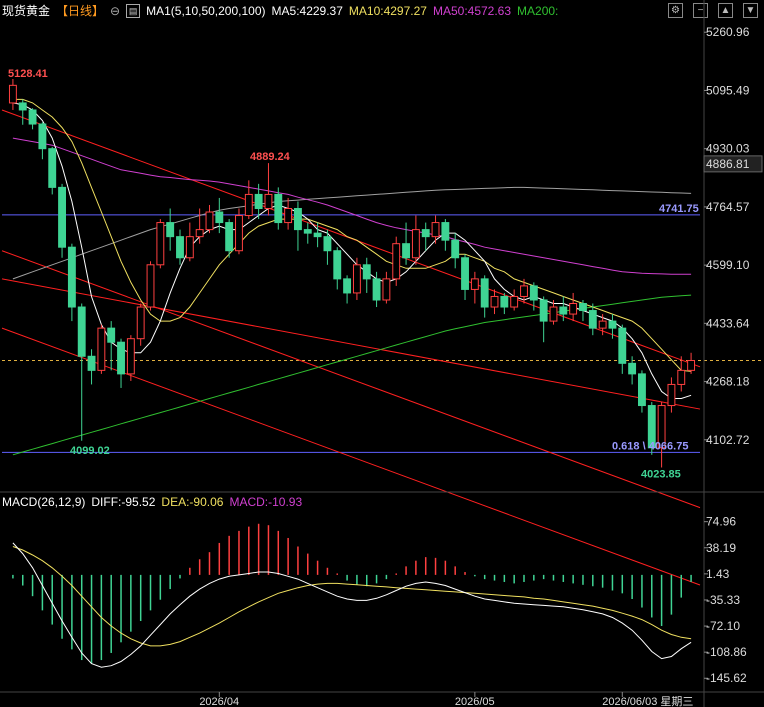 The height and width of the screenshot is (707, 764). What do you see at coordinates (726, 652) in the screenshot?
I see `macd-y-tick-label: -108.86` at bounding box center [726, 652].